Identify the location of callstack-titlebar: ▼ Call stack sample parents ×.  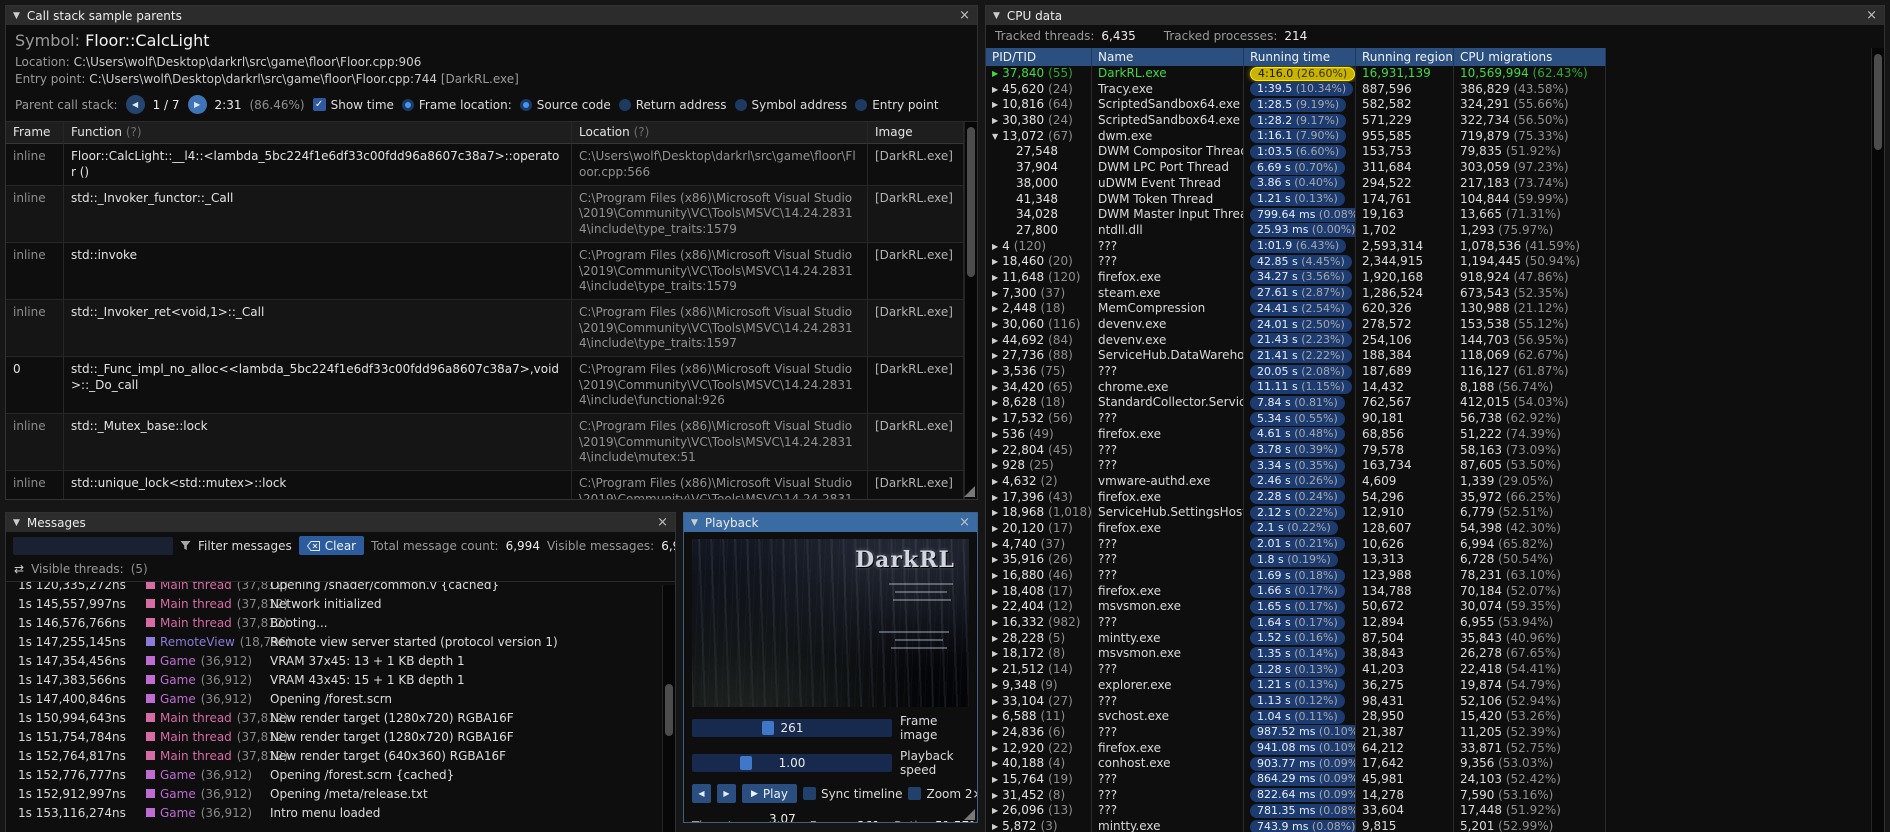
(491, 15).